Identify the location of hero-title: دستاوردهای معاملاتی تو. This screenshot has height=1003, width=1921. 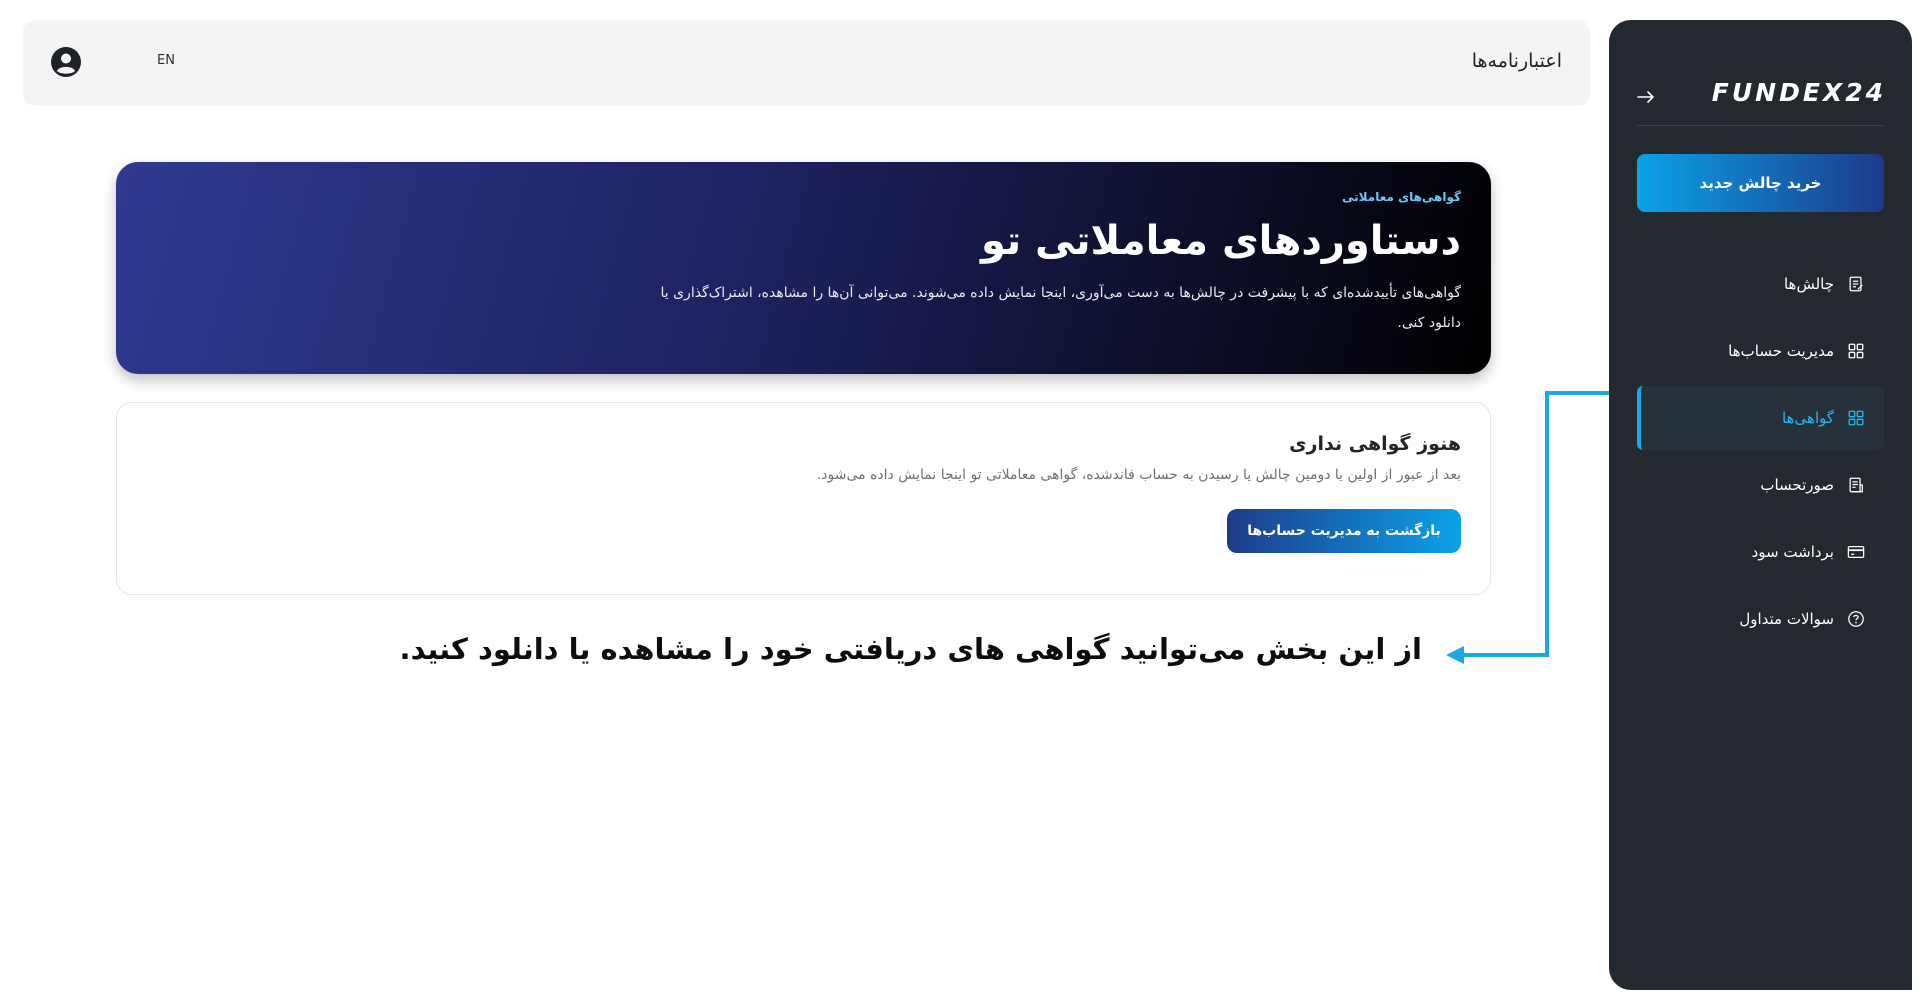
(1221, 241).